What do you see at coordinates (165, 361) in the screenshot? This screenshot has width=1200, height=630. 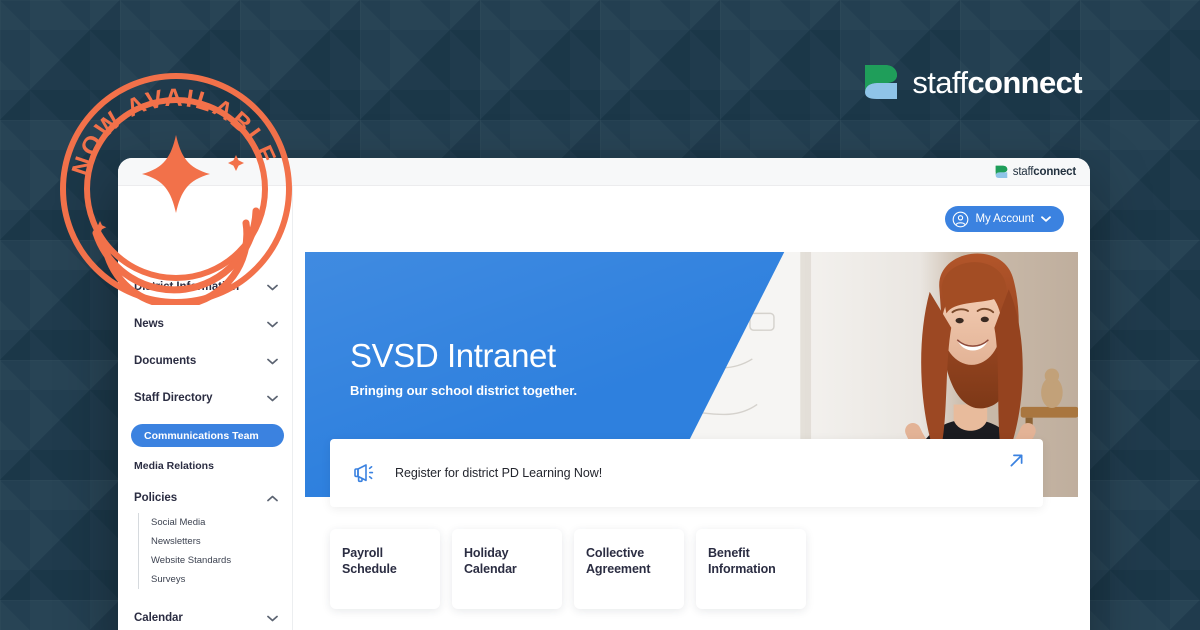 I see `sidebar-item-label: Documents` at bounding box center [165, 361].